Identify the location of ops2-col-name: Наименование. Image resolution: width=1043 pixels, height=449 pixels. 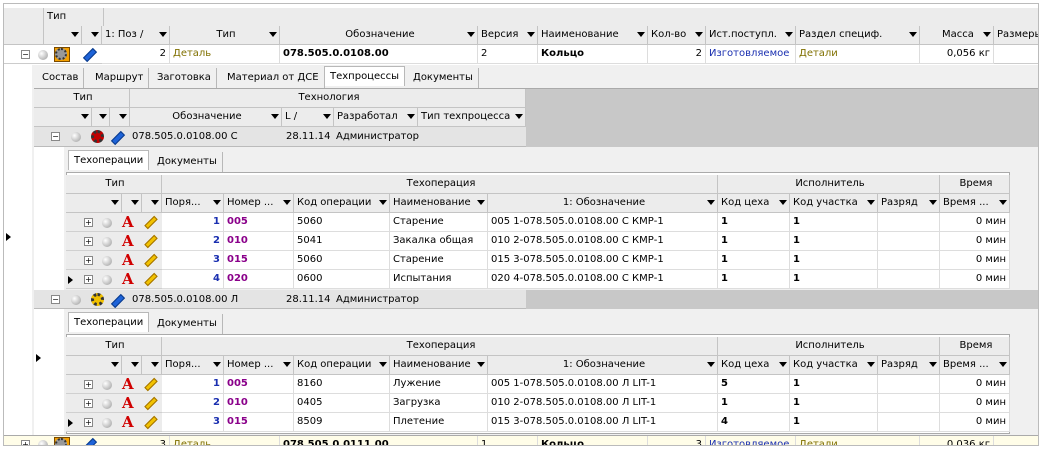
(439, 365).